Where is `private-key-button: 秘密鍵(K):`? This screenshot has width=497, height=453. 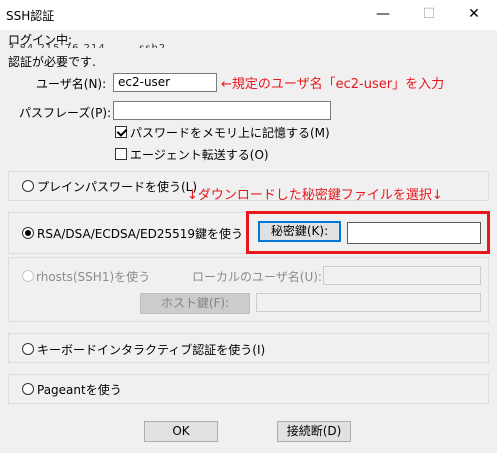 private-key-button: 秘密鍵(K): is located at coordinates (299, 231).